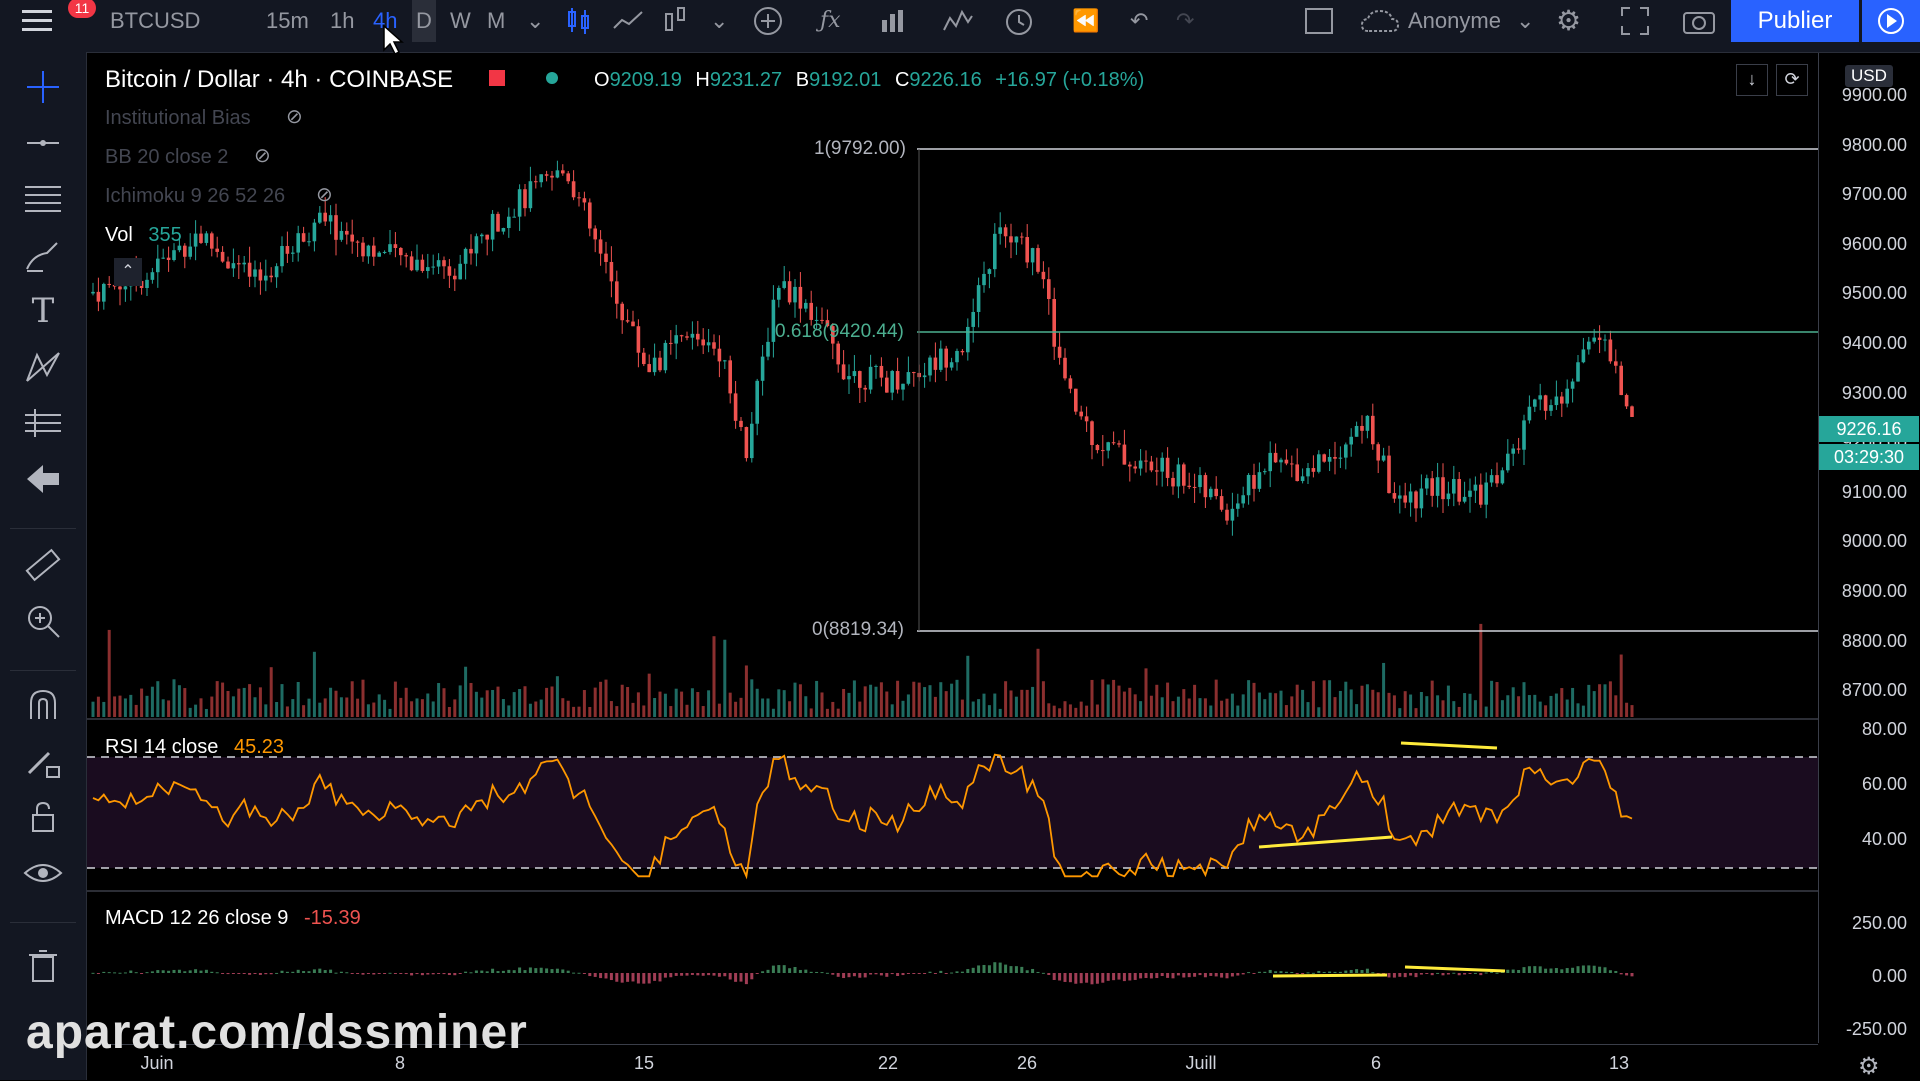  What do you see at coordinates (628, 21) in the screenshot?
I see `line-icon` at bounding box center [628, 21].